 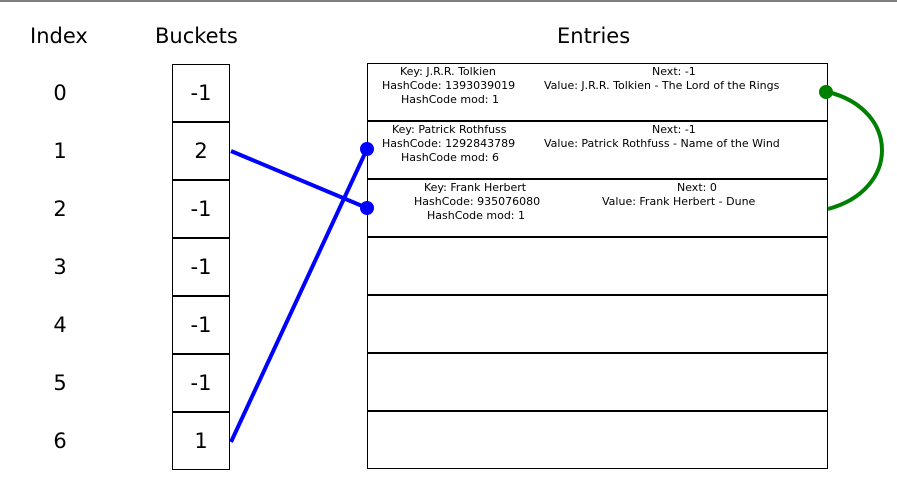 What do you see at coordinates (367, 208) in the screenshot?
I see `entry-2-link-dot` at bounding box center [367, 208].